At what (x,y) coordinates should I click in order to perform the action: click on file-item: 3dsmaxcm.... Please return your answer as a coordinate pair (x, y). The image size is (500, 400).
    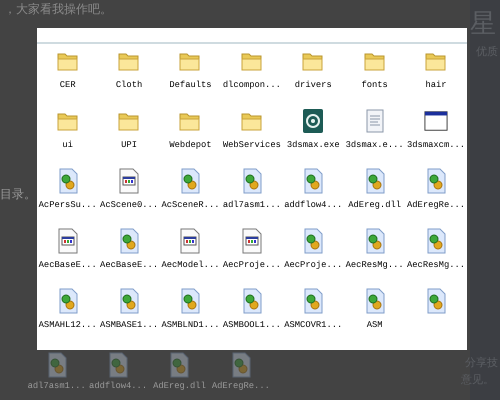
    Looking at the image, I should click on (436, 138).